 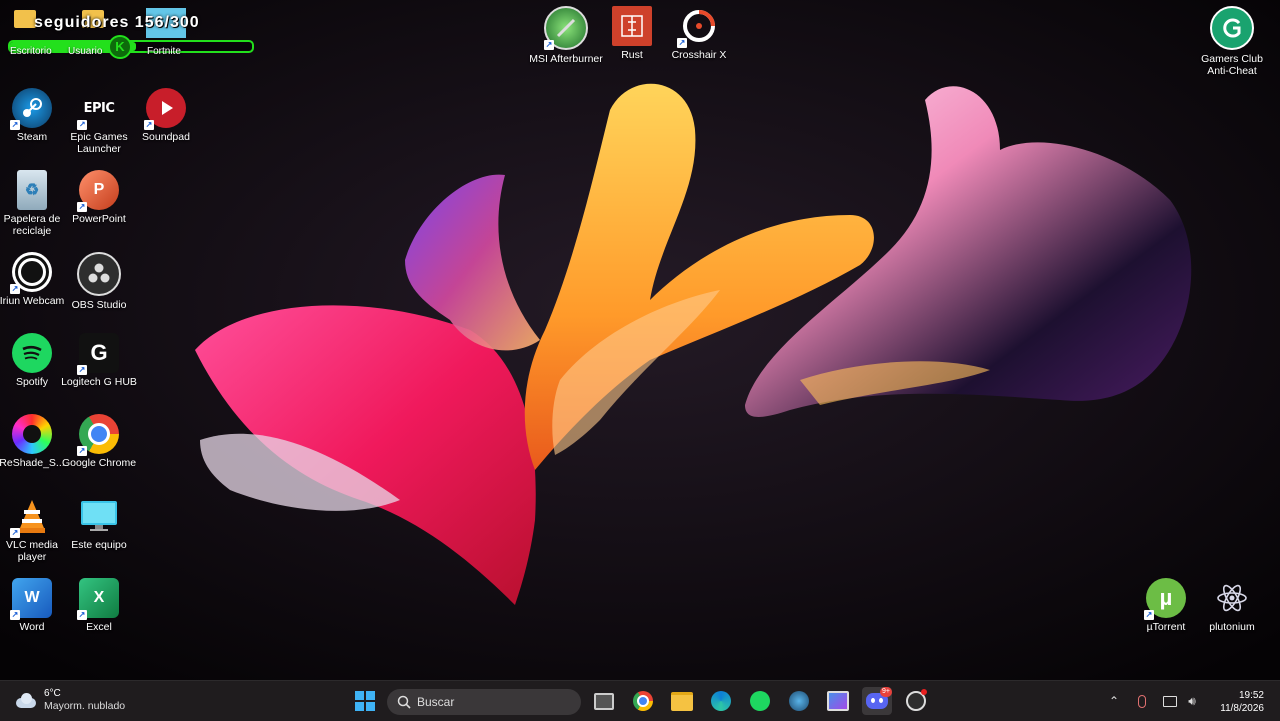 I want to click on epic-glyph: EPIC, so click(x=99, y=108).